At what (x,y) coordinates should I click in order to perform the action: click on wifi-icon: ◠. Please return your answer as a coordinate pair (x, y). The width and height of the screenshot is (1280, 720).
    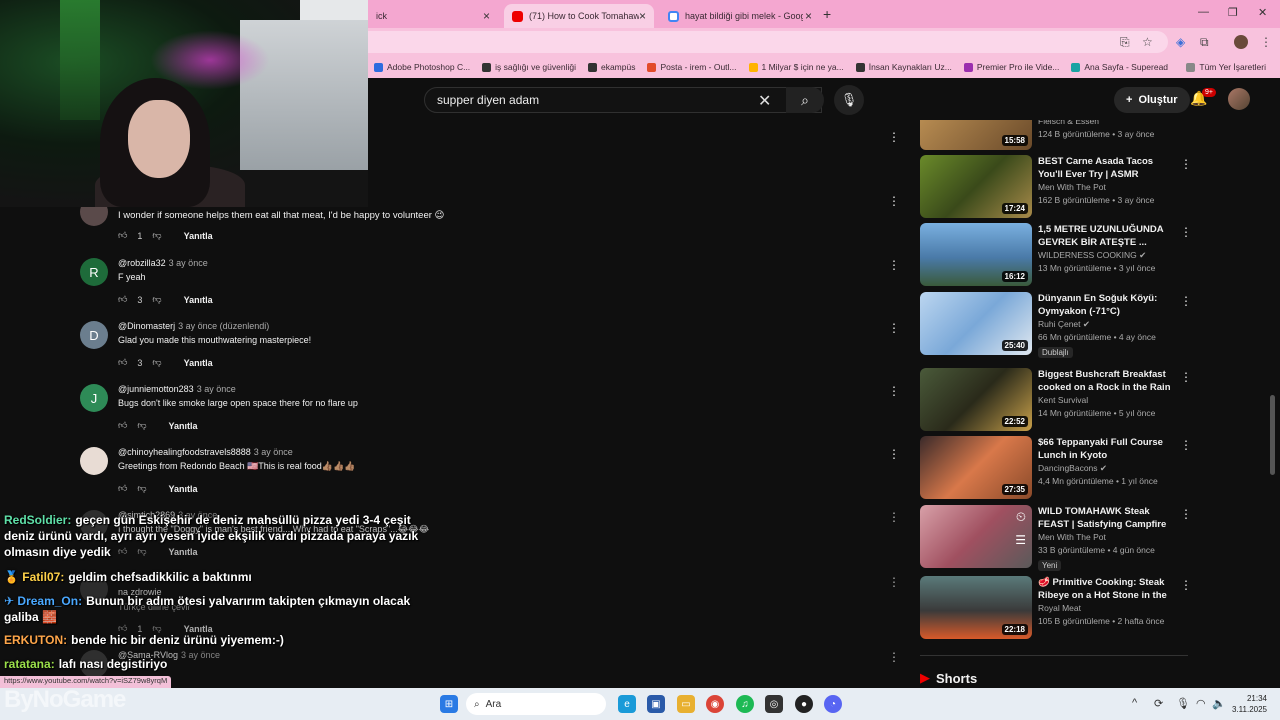
    Looking at the image, I should click on (1201, 703).